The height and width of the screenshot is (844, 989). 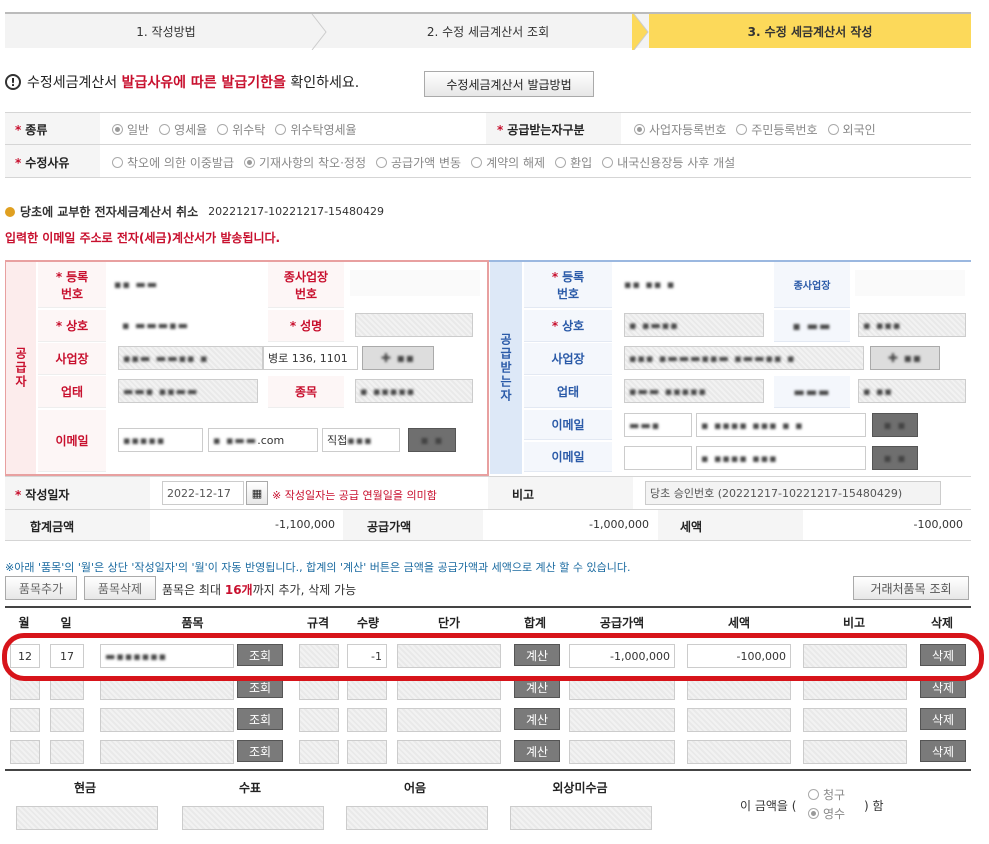 What do you see at coordinates (305, 162) in the screenshot?
I see `reason-option-correction: 기재사항의 착오·정정` at bounding box center [305, 162].